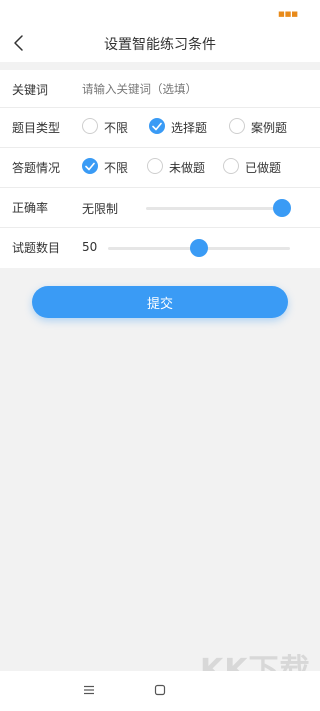 The width and height of the screenshot is (320, 711). I want to click on keyword-label: 关键词, so click(30, 90).